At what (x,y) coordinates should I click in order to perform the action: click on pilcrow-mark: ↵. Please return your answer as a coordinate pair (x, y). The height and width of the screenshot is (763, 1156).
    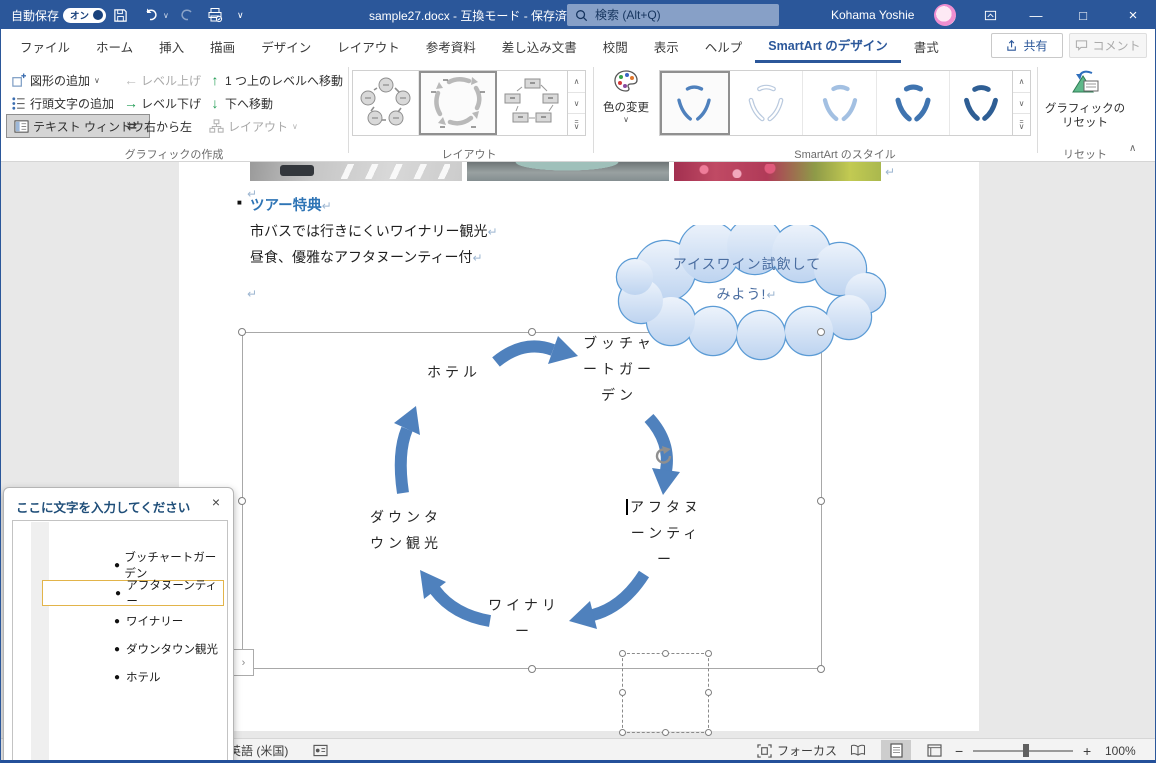
    Looking at the image, I should click on (252, 294).